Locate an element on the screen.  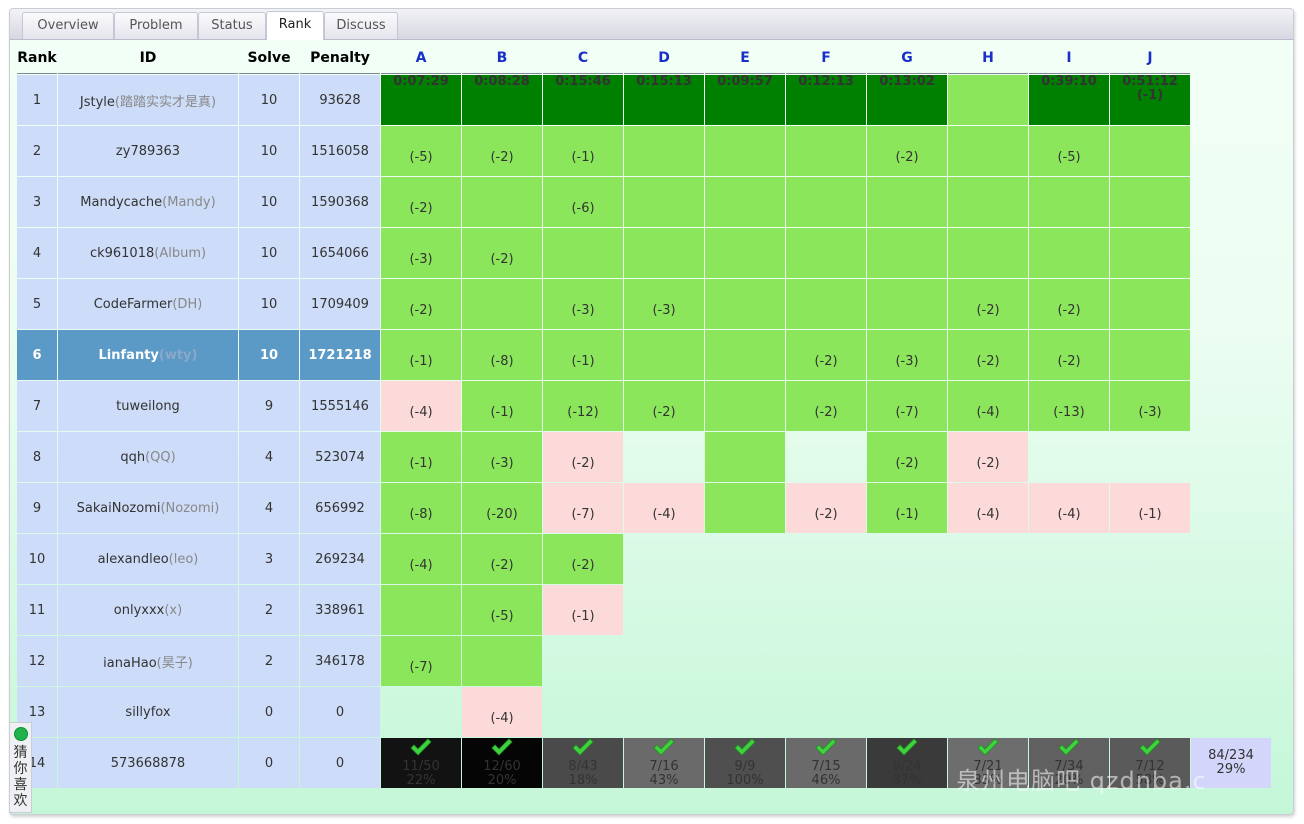
user-id-cell: onlyxxx(x) is located at coordinates (148, 610).